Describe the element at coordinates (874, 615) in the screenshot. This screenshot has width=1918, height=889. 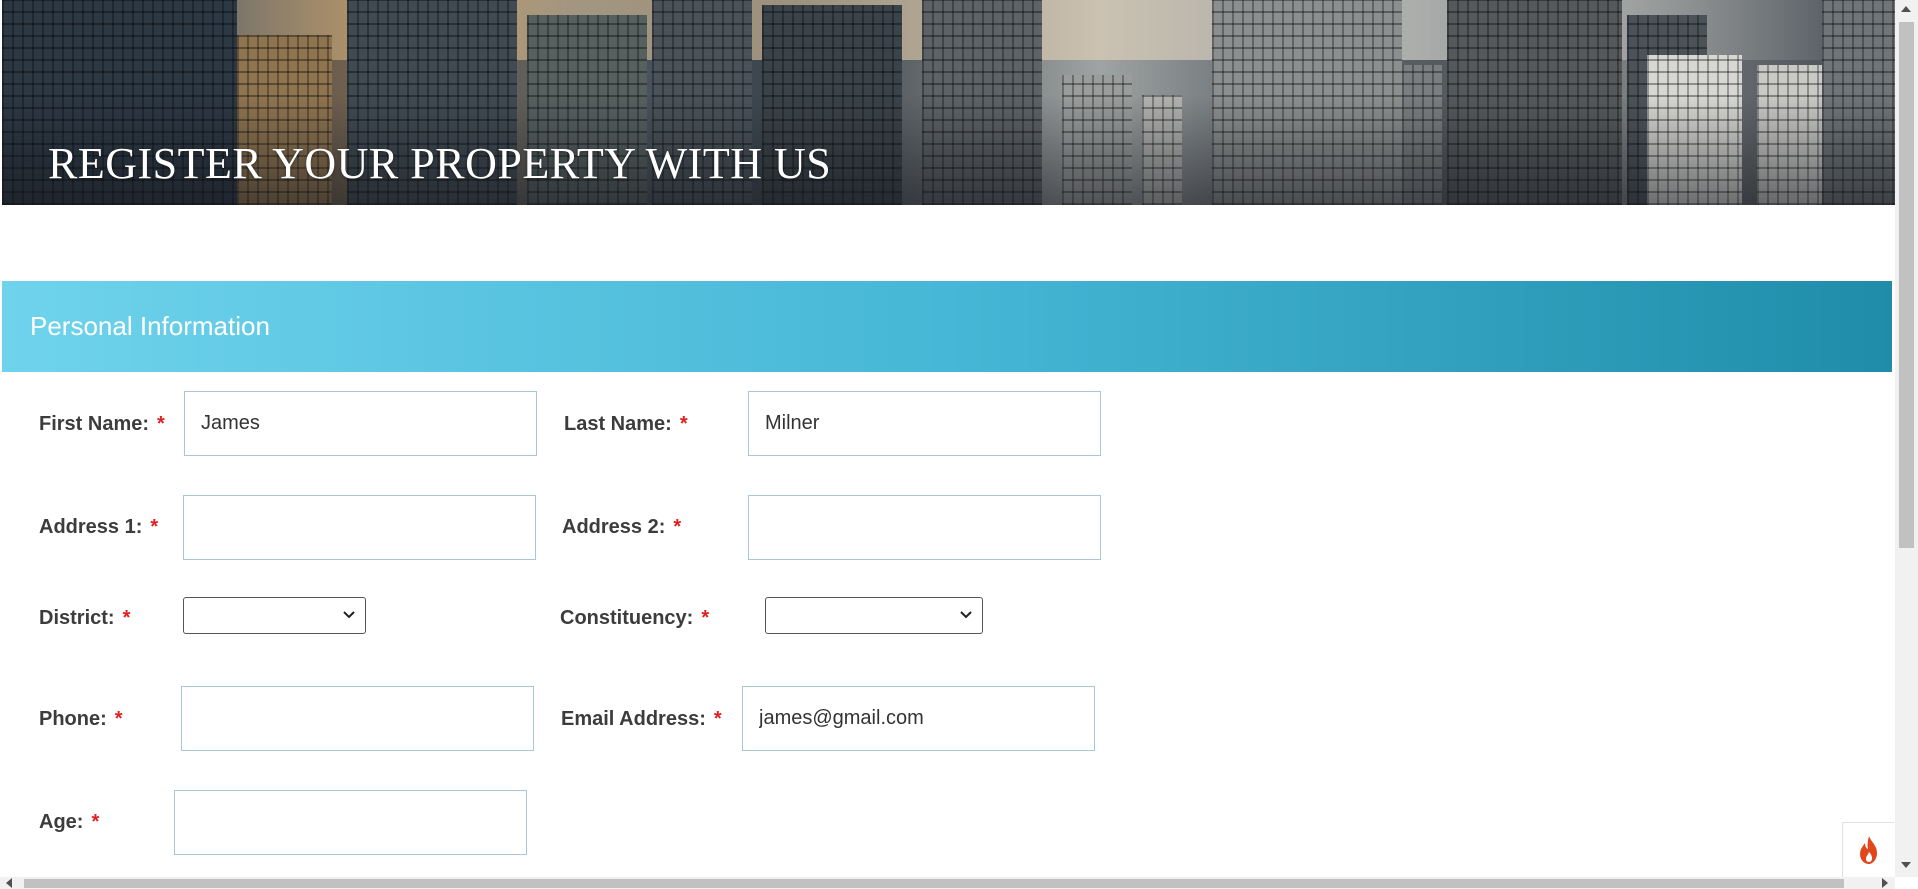
I see `constituency-select` at that location.